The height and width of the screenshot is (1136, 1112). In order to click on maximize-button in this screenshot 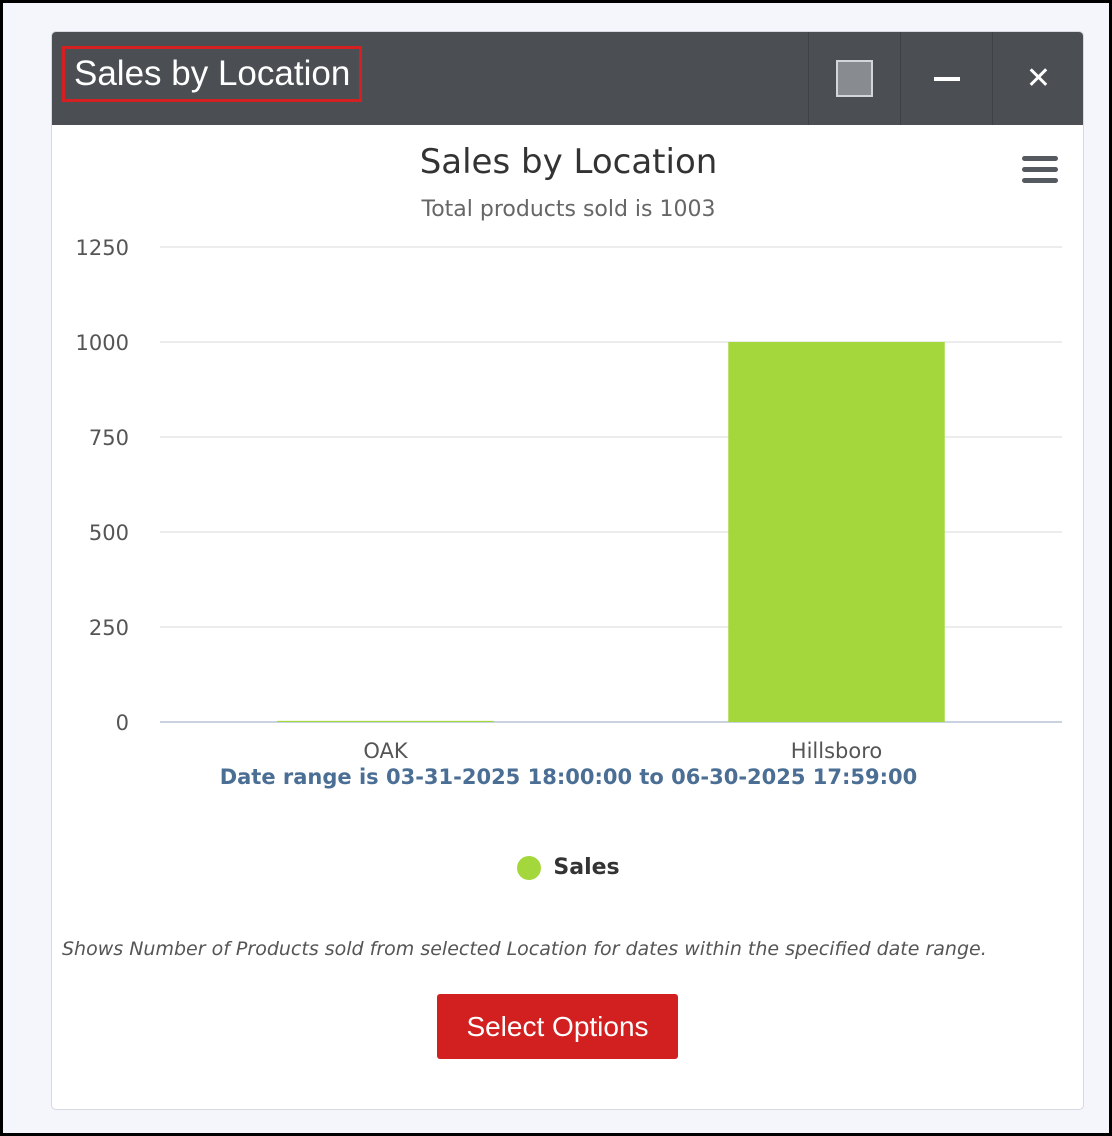, I will do `click(854, 78)`.